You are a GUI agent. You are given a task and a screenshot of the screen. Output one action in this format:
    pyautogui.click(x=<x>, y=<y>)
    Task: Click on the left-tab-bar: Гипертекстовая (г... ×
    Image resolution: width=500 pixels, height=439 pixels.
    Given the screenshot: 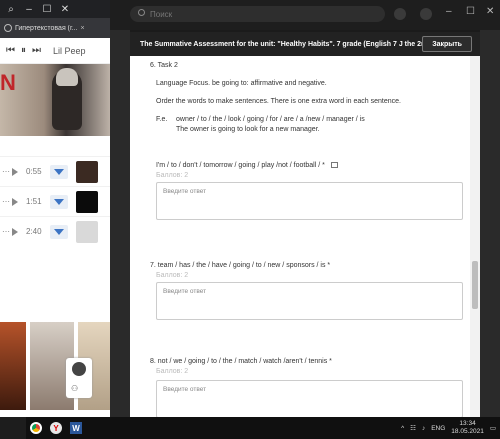 What is the action you would take?
    pyautogui.click(x=55, y=28)
    